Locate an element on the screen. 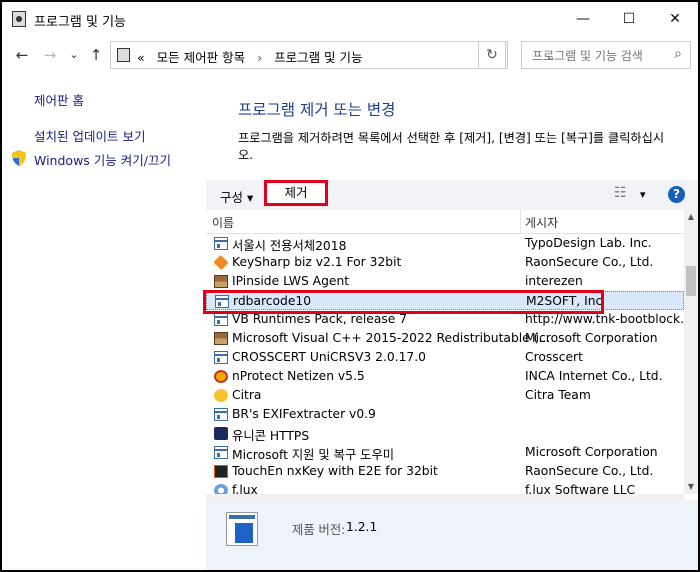 The image size is (700, 572). window-title: 프로그램 및 기능 is located at coordinates (80, 22).